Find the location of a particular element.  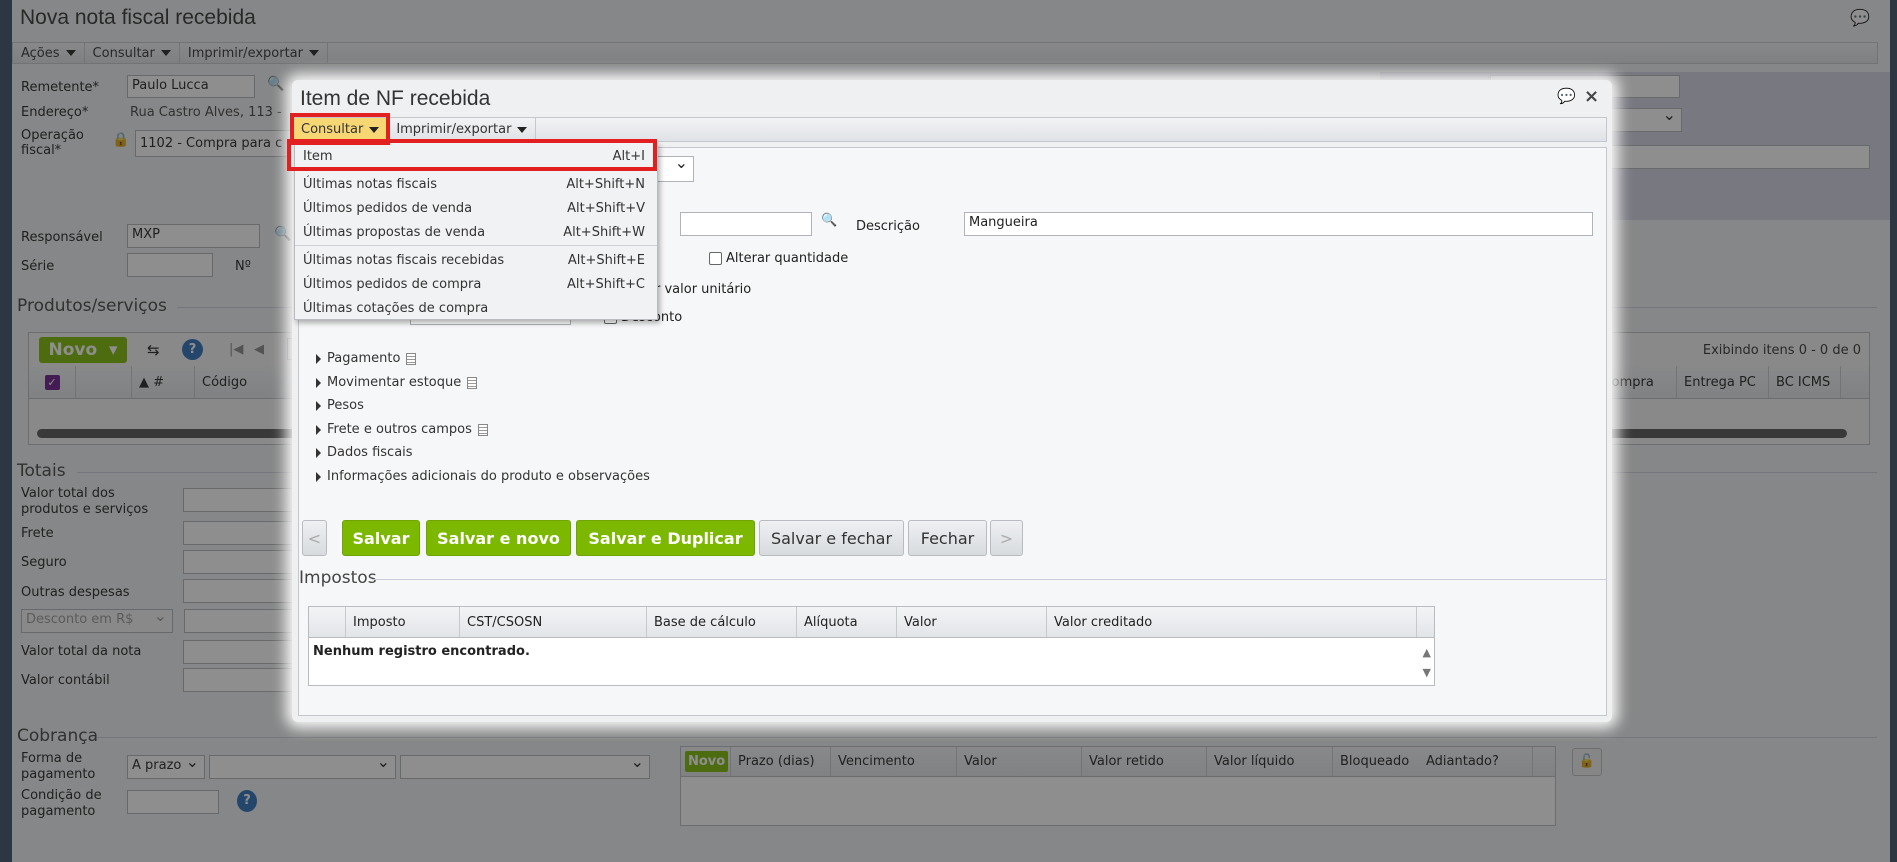

impostos-legend: Impostos is located at coordinates (338, 578).